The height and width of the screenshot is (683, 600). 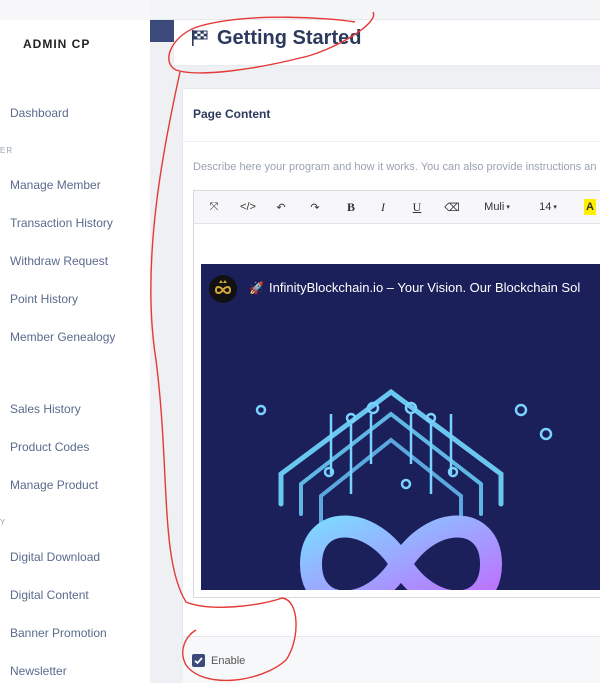 I want to click on sidebar-item-withdraw-request: Withdraw Request, so click(x=59, y=261).